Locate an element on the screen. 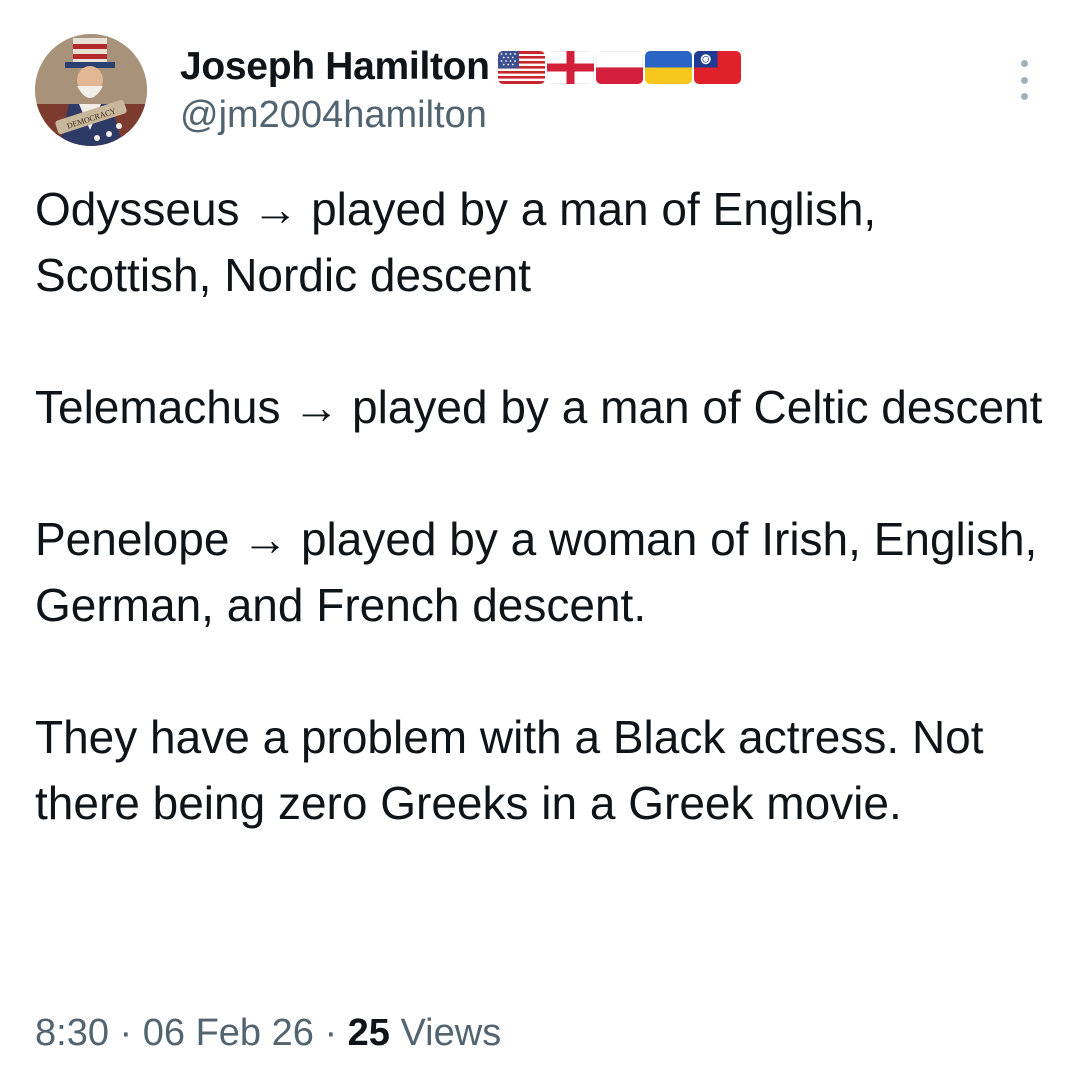  poland-flag-icon is located at coordinates (619, 67).